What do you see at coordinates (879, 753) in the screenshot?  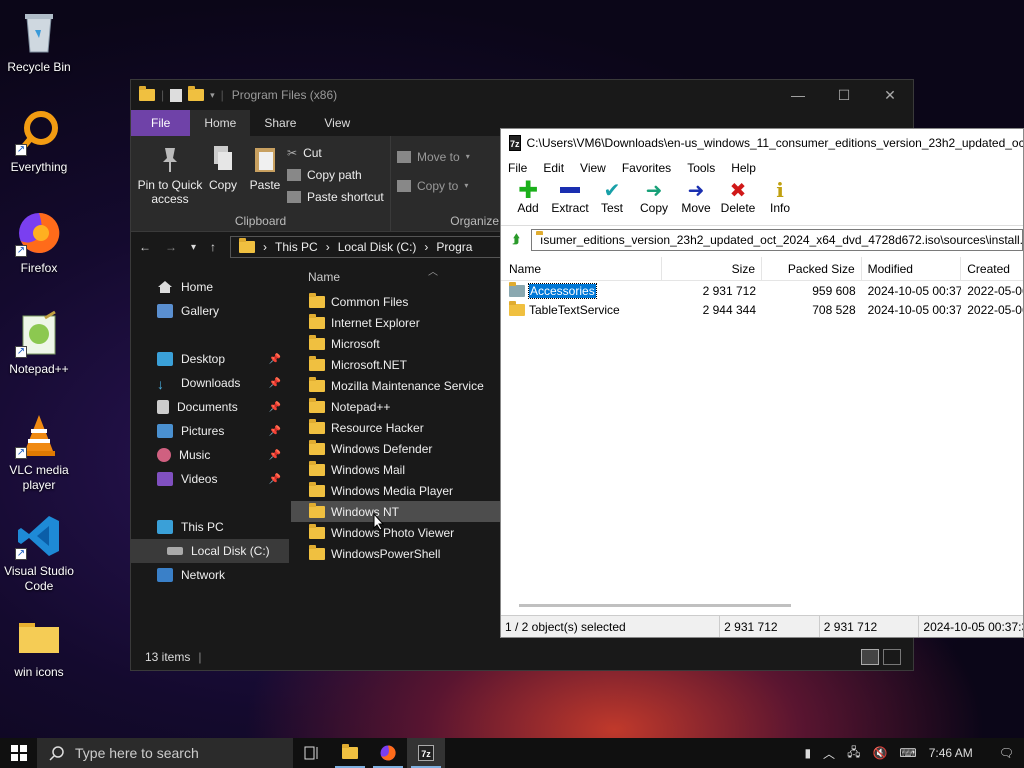 I see `volume-muted-icon: 🔇` at bounding box center [879, 753].